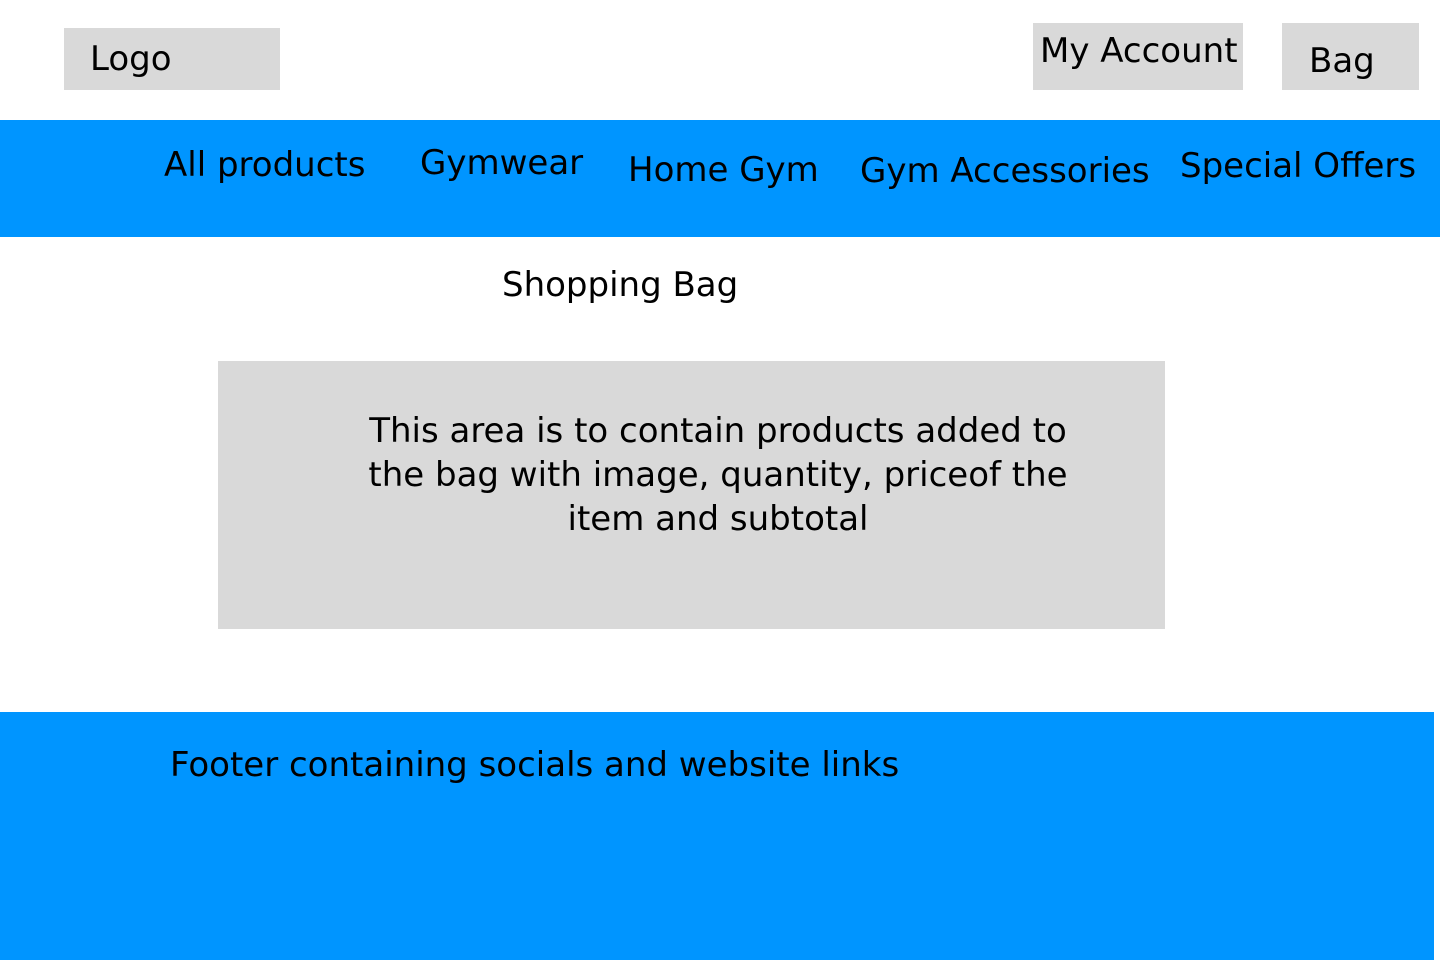  What do you see at coordinates (264, 165) in the screenshot?
I see `nav-item-all-products: All products` at bounding box center [264, 165].